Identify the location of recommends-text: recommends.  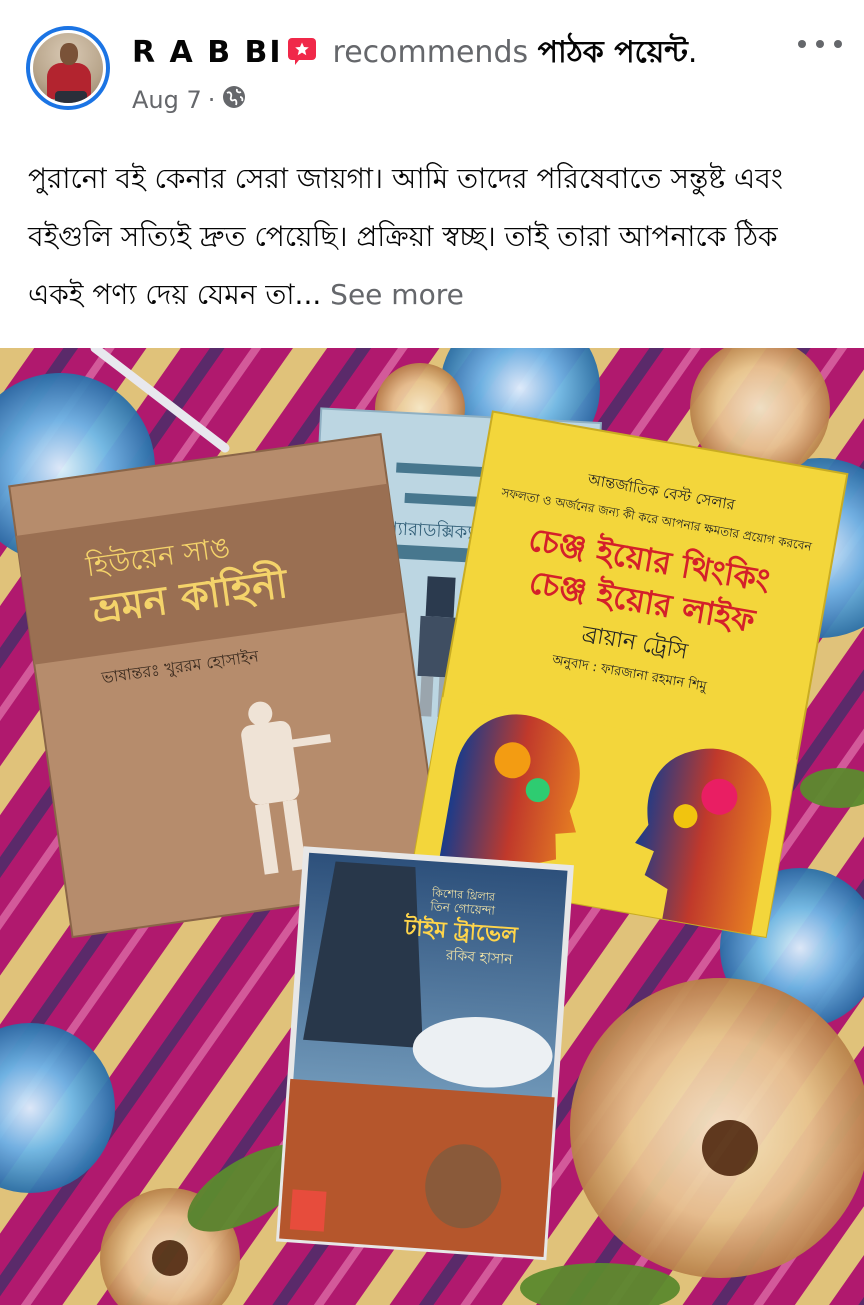
(430, 52).